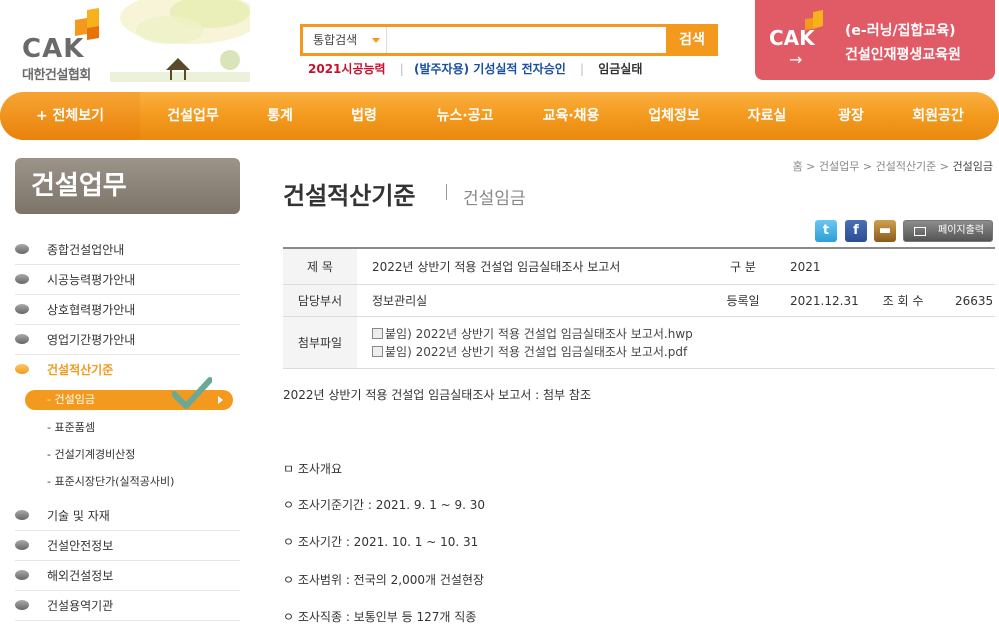 This screenshot has width=999, height=637. What do you see at coordinates (91, 340) in the screenshot?
I see `sidebar-item-label: 영업기간평가안내` at bounding box center [91, 340].